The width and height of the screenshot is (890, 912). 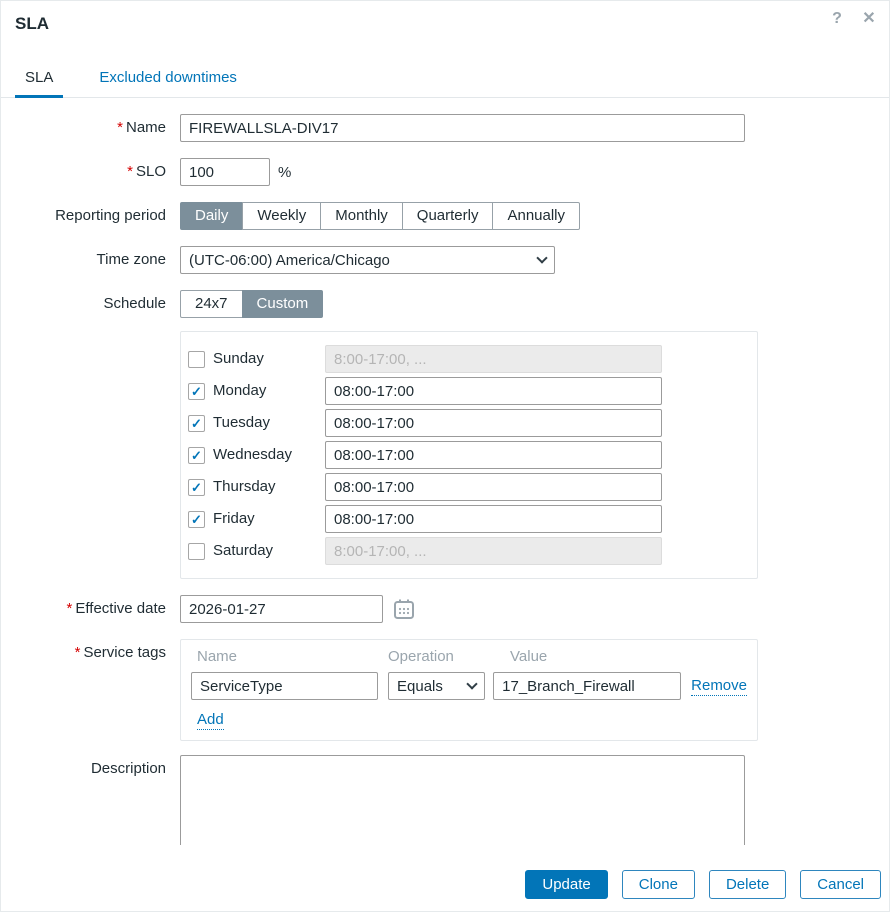 What do you see at coordinates (404, 609) in the screenshot?
I see `calendar-icon` at bounding box center [404, 609].